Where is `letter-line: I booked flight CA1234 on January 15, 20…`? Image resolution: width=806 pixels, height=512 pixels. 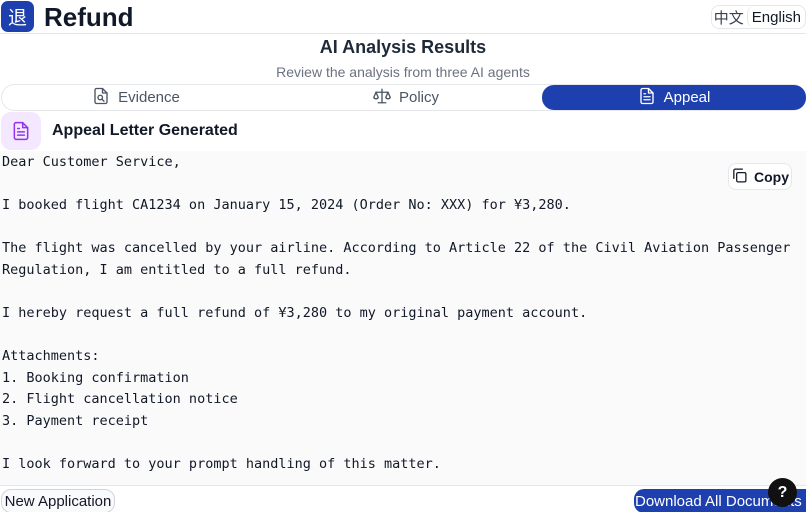
letter-line: I booked flight CA1234 on January 15, 20… is located at coordinates (286, 205).